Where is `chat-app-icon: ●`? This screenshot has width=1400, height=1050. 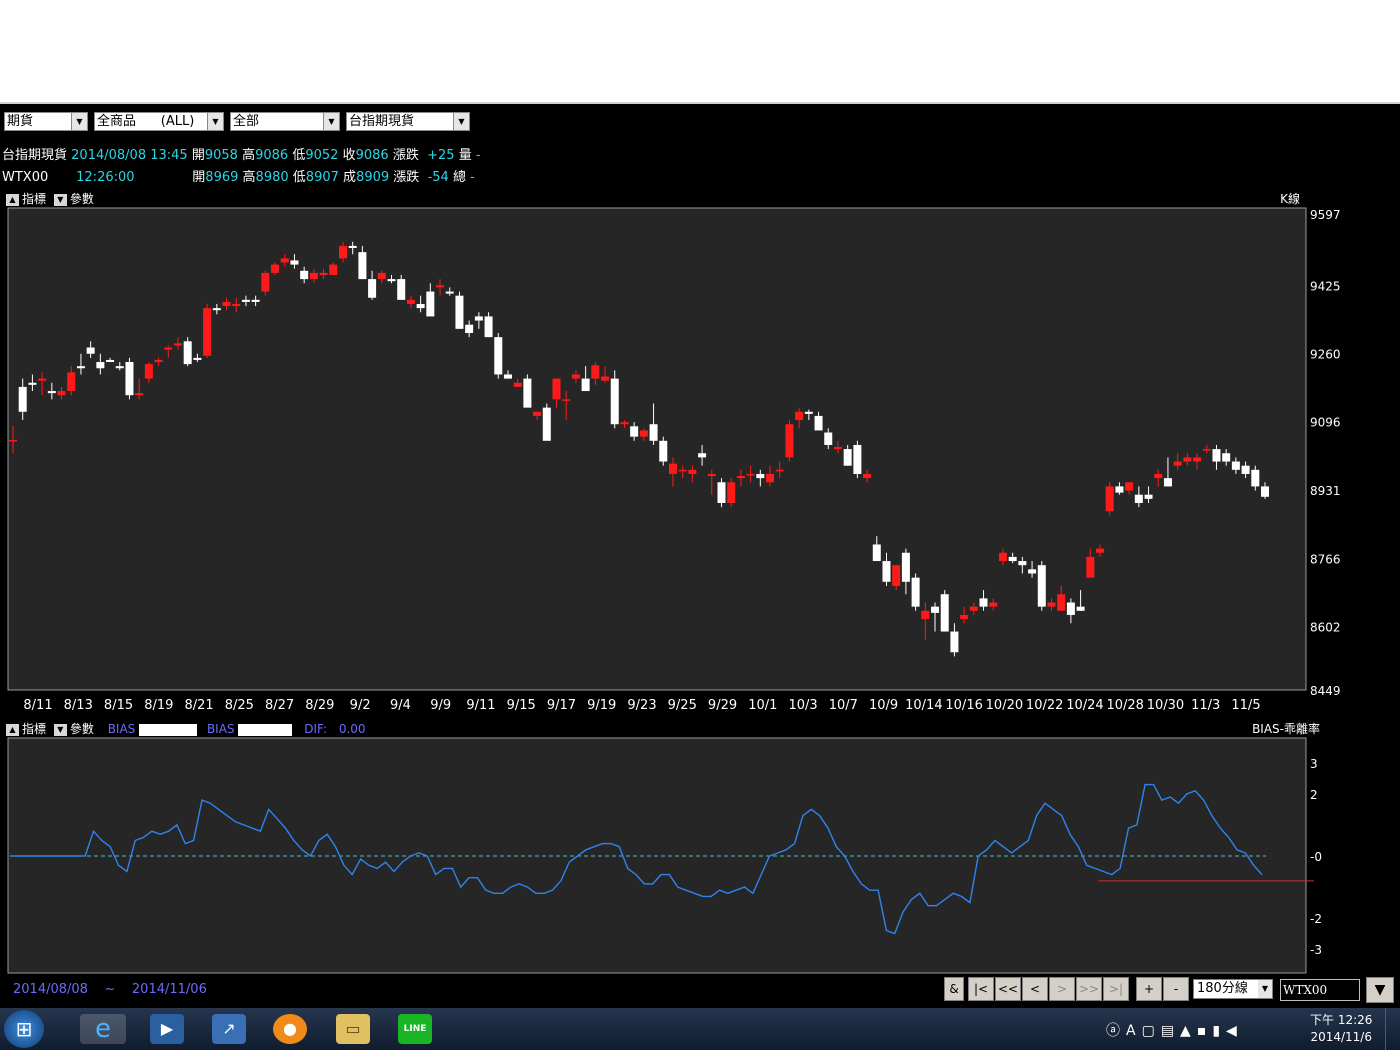
chat-app-icon: ● is located at coordinates (290, 1029).